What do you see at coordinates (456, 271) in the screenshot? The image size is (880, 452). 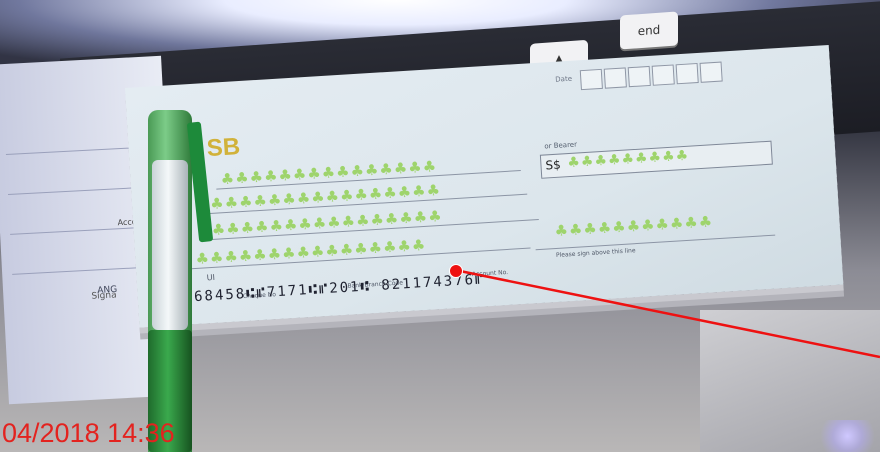 I see `annotation-marker` at bounding box center [456, 271].